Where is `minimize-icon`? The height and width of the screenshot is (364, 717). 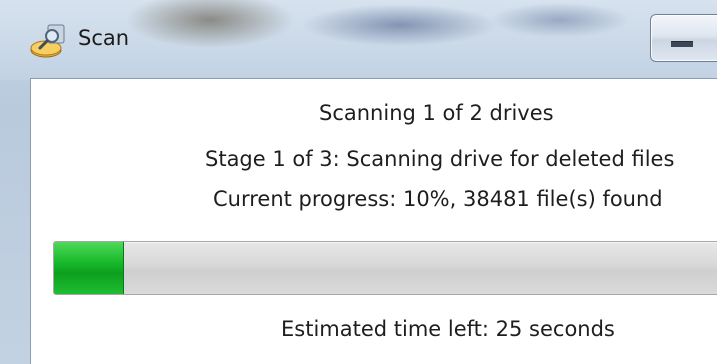 minimize-icon is located at coordinates (682, 44).